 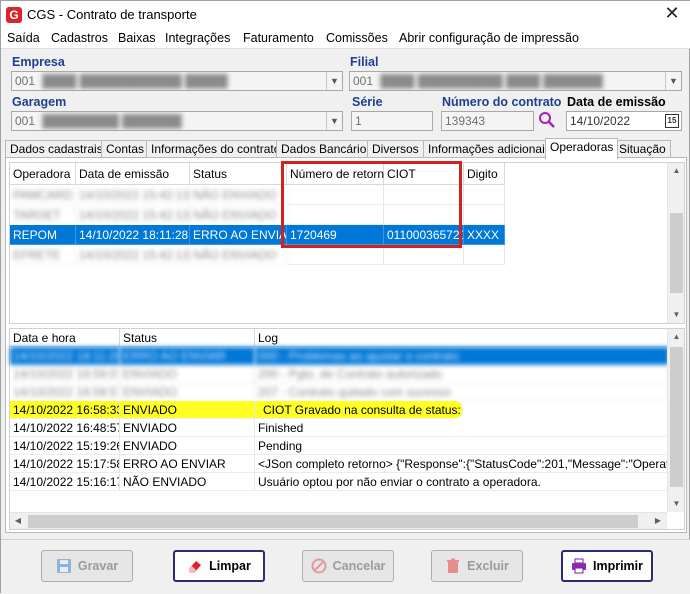 What do you see at coordinates (79, 38) in the screenshot?
I see `menu-cadastros: Cadastros` at bounding box center [79, 38].